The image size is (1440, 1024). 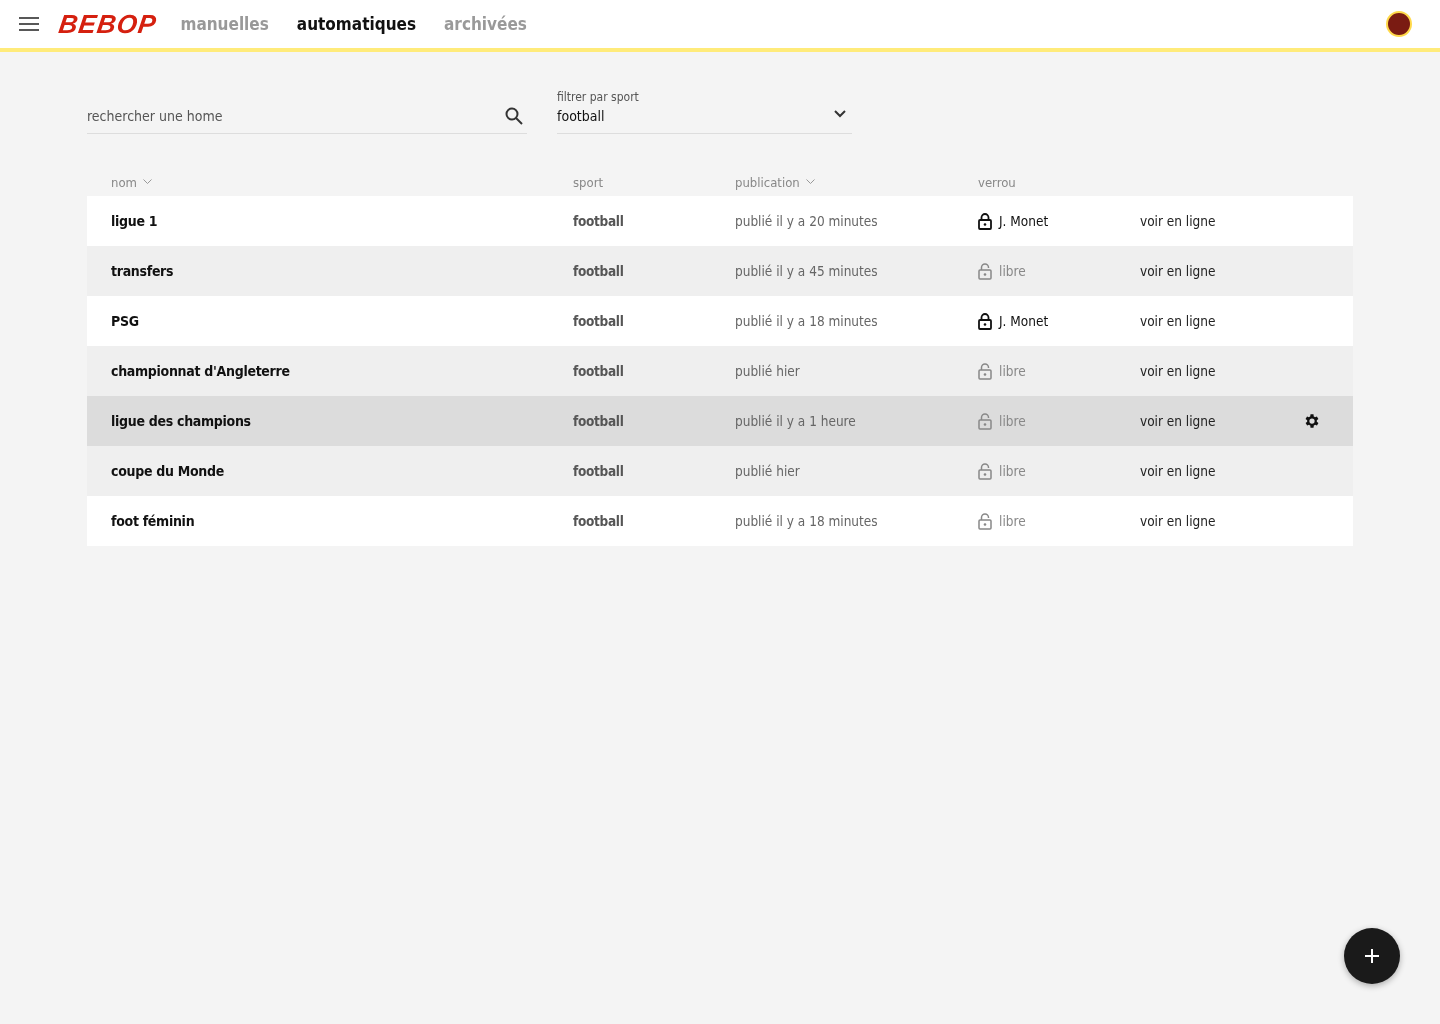 What do you see at coordinates (704, 112) in the screenshot?
I see `sport-filter-dropdown: filtrer par sport football` at bounding box center [704, 112].